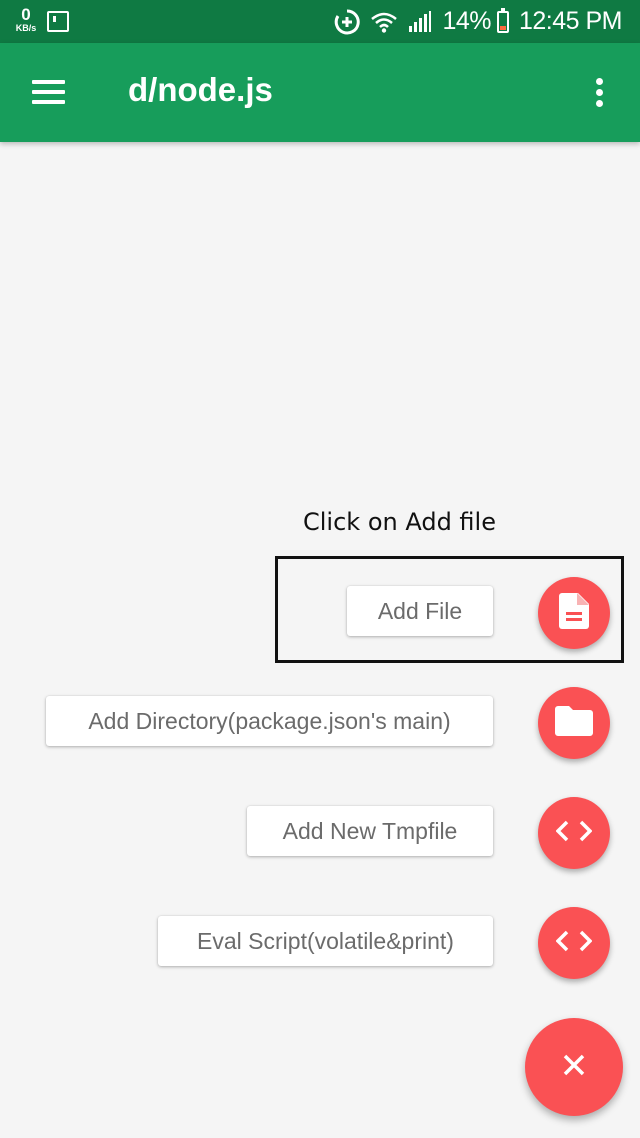 Image resolution: width=640 pixels, height=1138 pixels. Describe the element at coordinates (600, 92) in the screenshot. I see `more-vert-icon` at that location.